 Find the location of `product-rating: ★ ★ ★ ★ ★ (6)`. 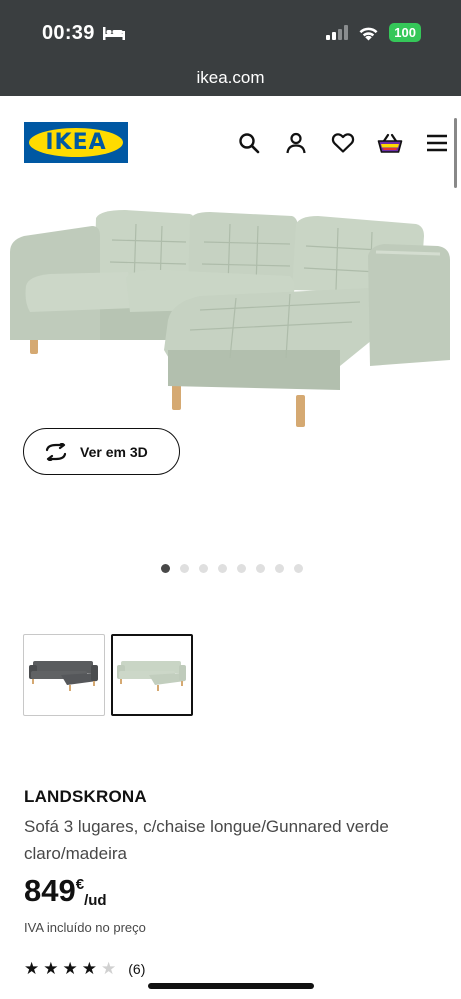

product-rating: ★ ★ ★ ★ ★ (6) is located at coordinates (84, 969).